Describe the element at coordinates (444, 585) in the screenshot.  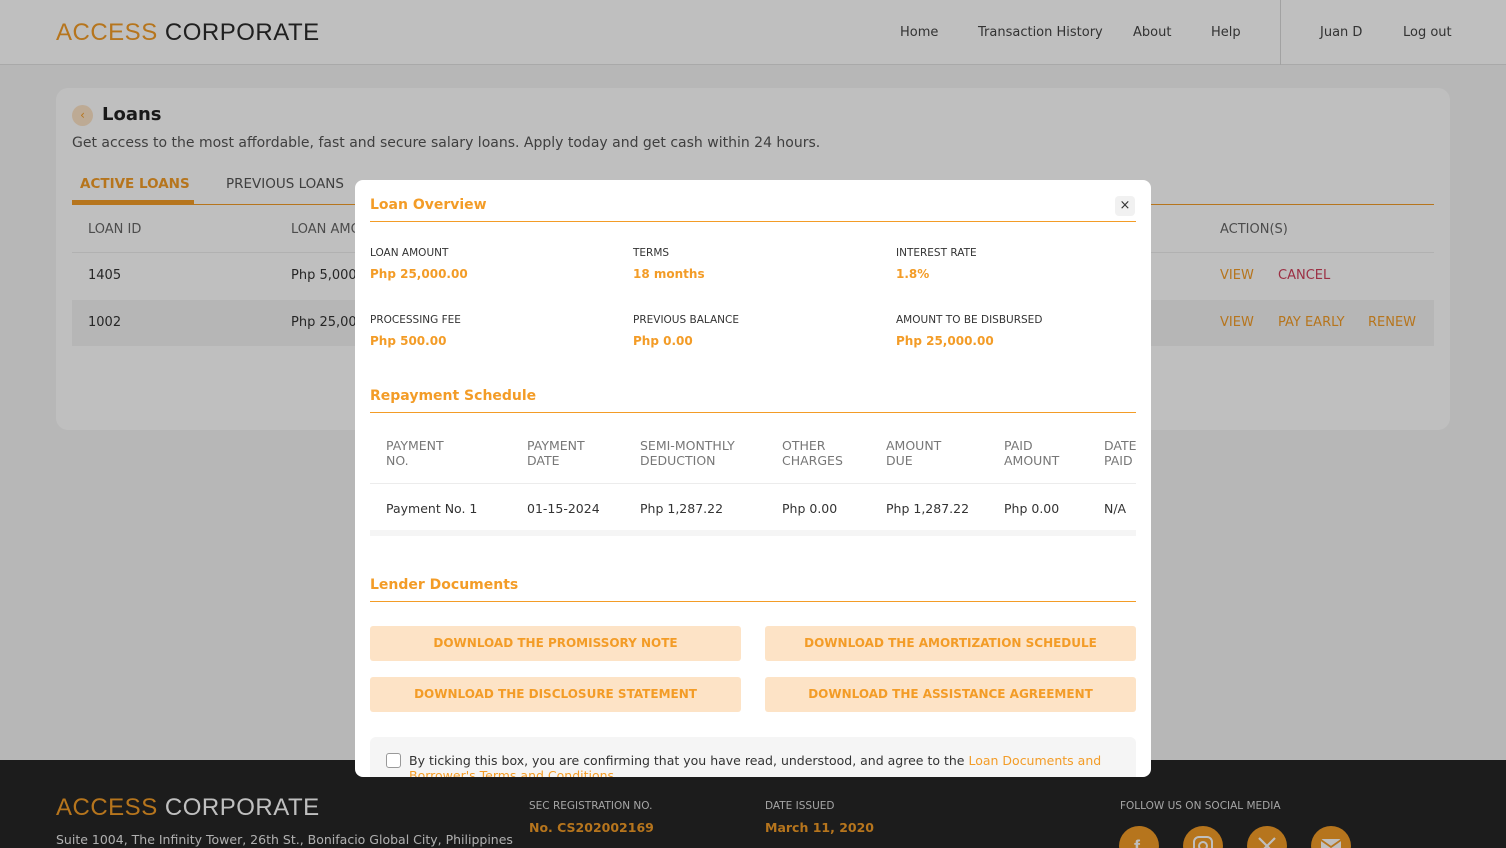
I see `lender-documents-title: Lender Documents` at that location.